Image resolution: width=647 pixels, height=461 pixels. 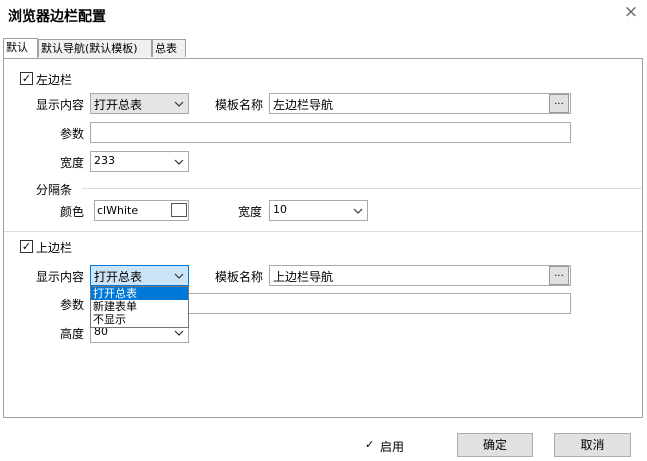 What do you see at coordinates (303, 277) in the screenshot?
I see `top-template-value: 上边栏导航` at bounding box center [303, 277].